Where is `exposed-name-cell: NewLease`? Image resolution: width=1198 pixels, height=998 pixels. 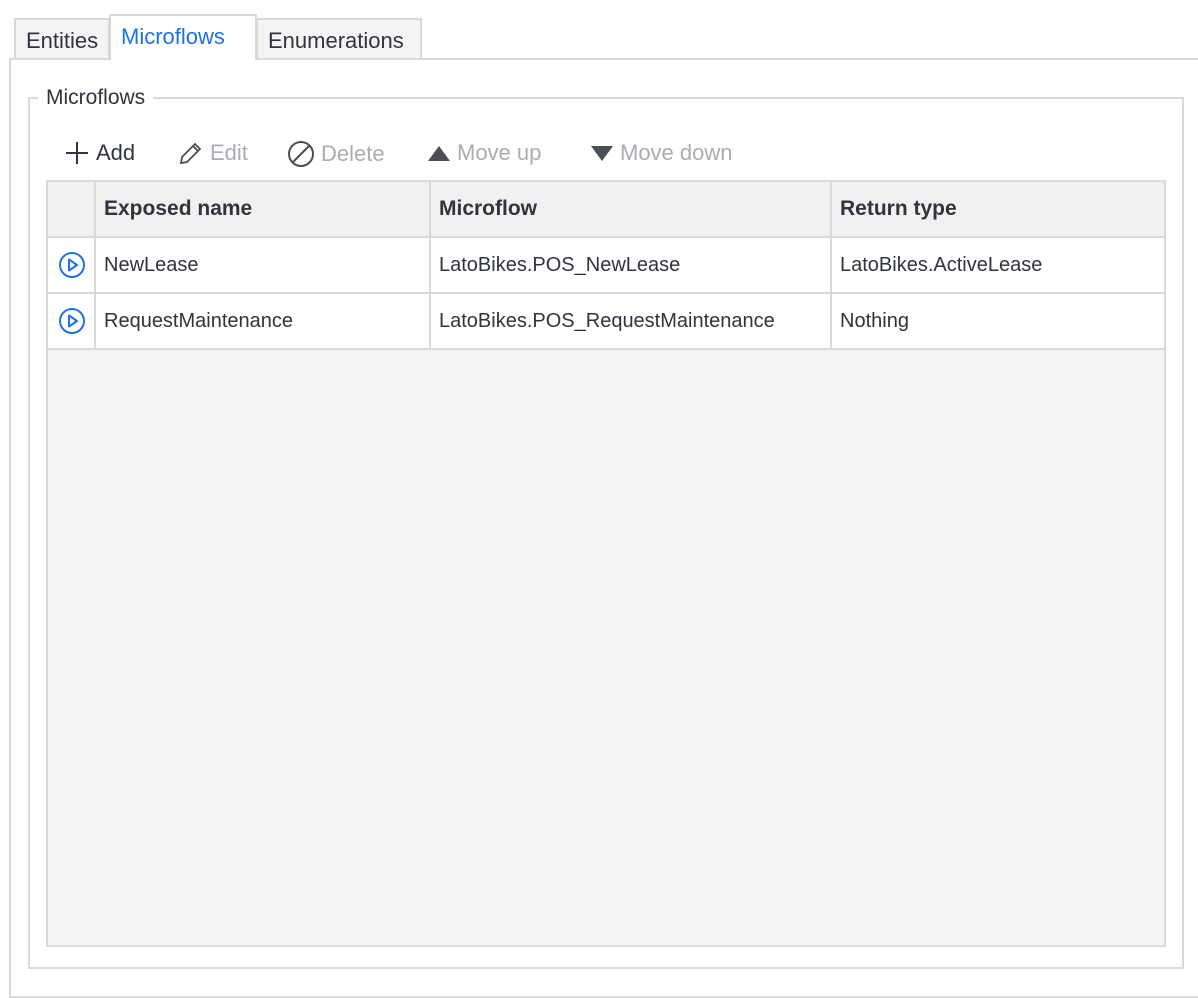 exposed-name-cell: NewLease is located at coordinates (262, 265).